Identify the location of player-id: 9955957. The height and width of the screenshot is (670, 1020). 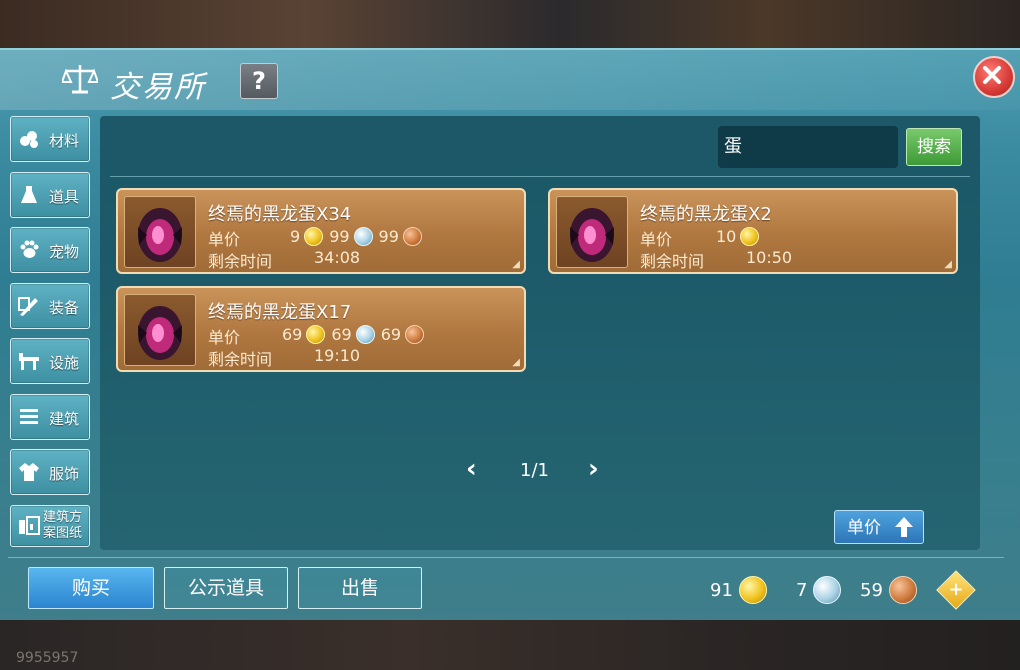
(47, 658).